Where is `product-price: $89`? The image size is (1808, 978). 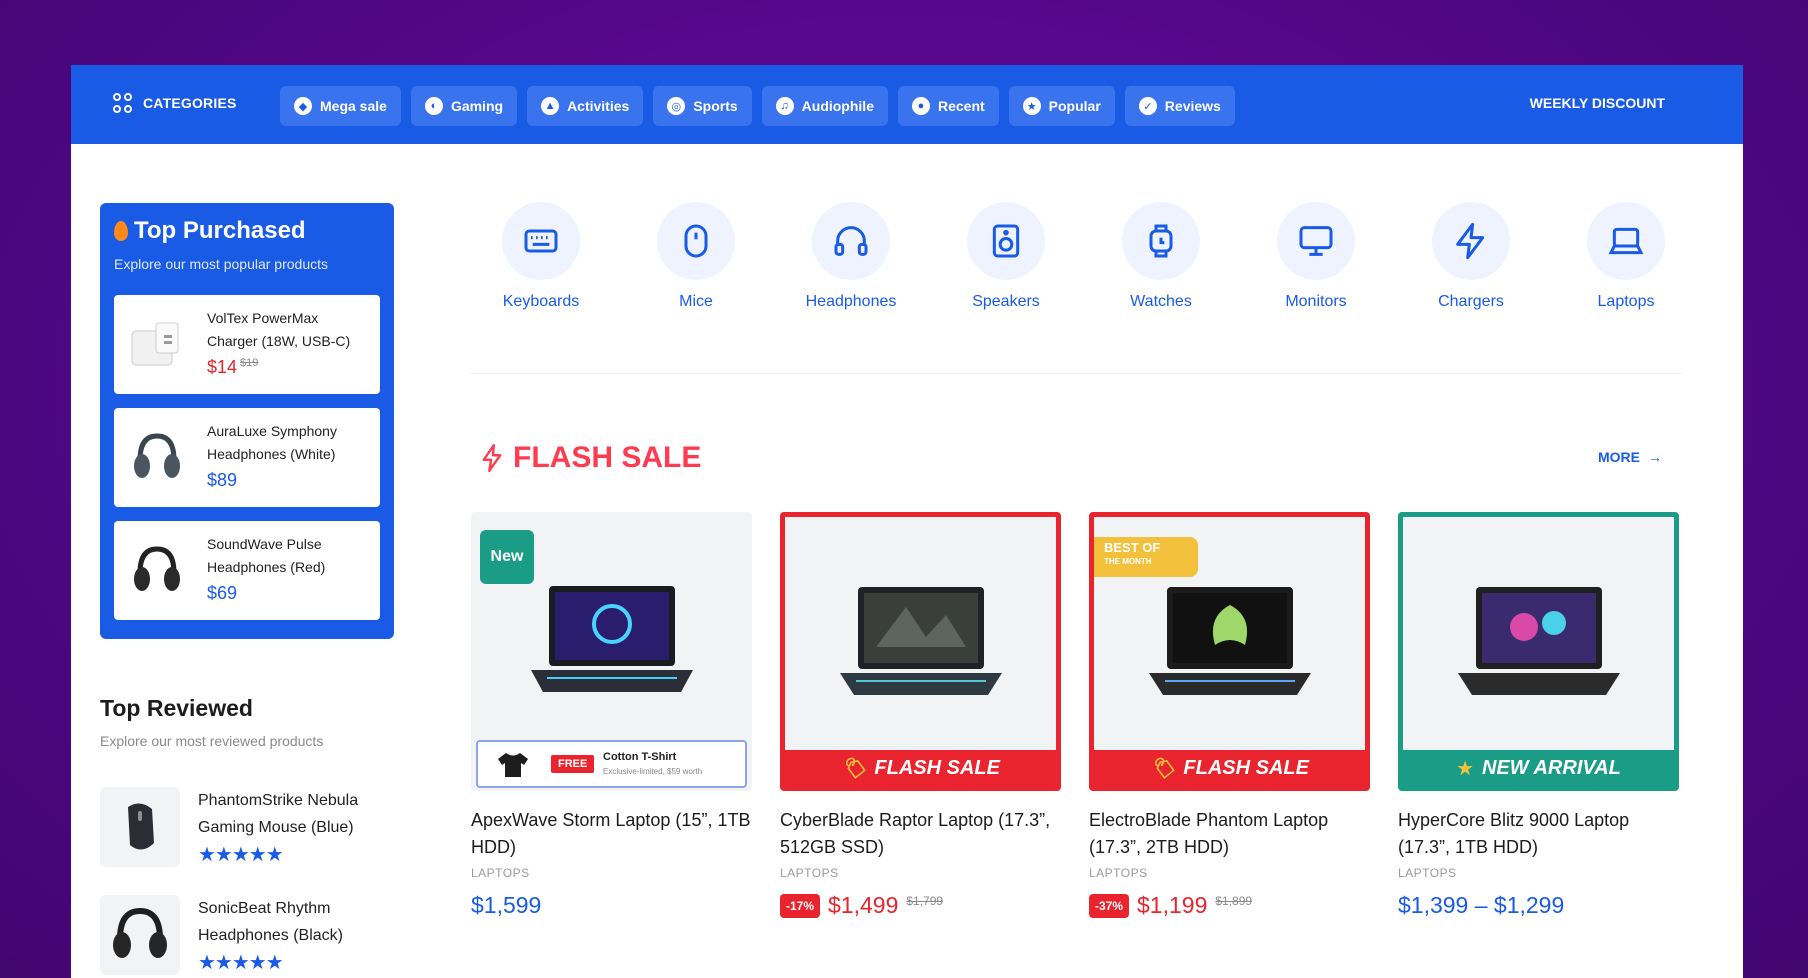 product-price: $89 is located at coordinates (222, 480).